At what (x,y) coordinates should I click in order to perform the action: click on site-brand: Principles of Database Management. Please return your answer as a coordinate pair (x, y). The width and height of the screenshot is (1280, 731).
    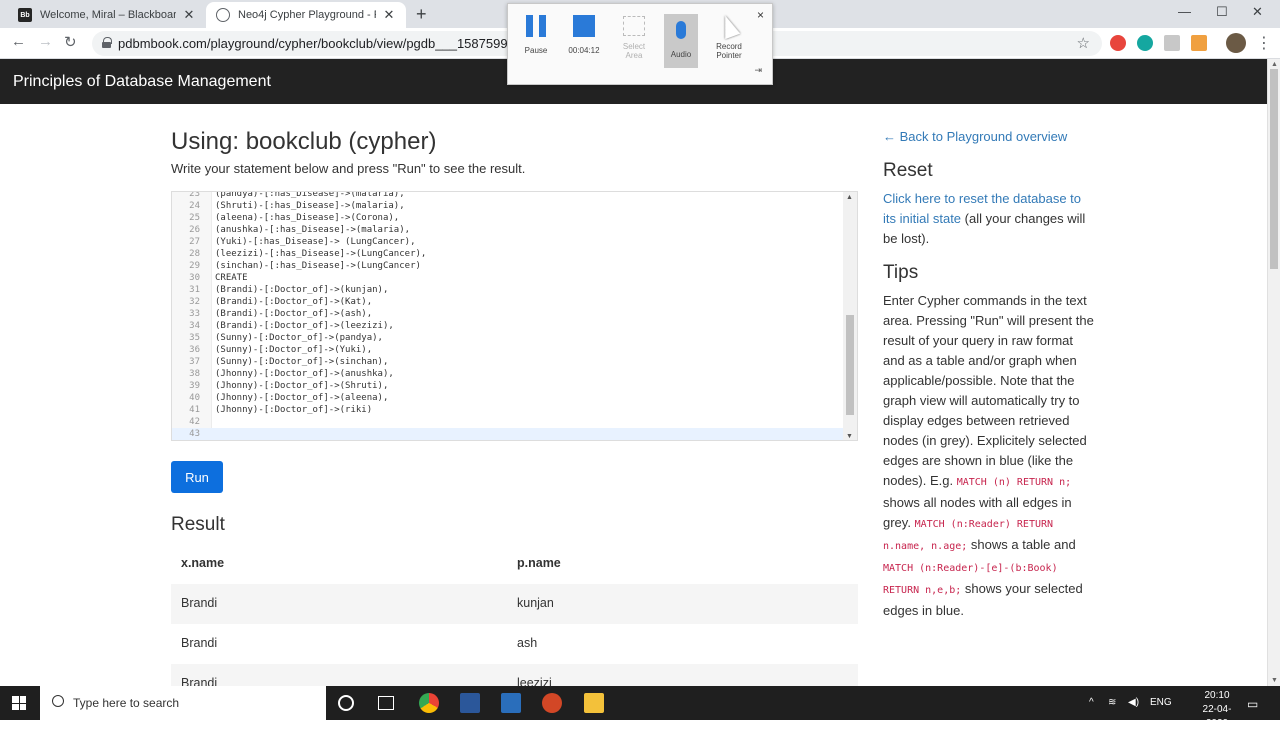
    Looking at the image, I should click on (142, 82).